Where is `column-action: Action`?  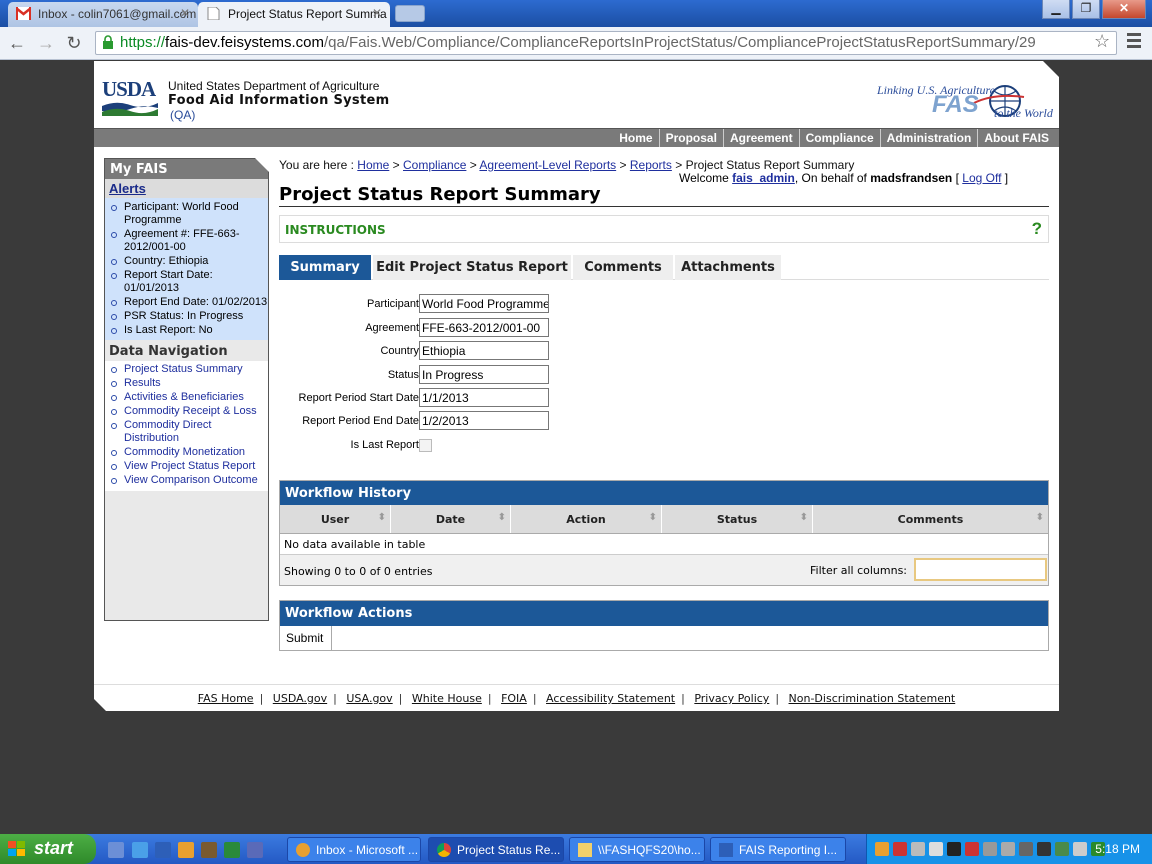
column-action: Action is located at coordinates (586, 519).